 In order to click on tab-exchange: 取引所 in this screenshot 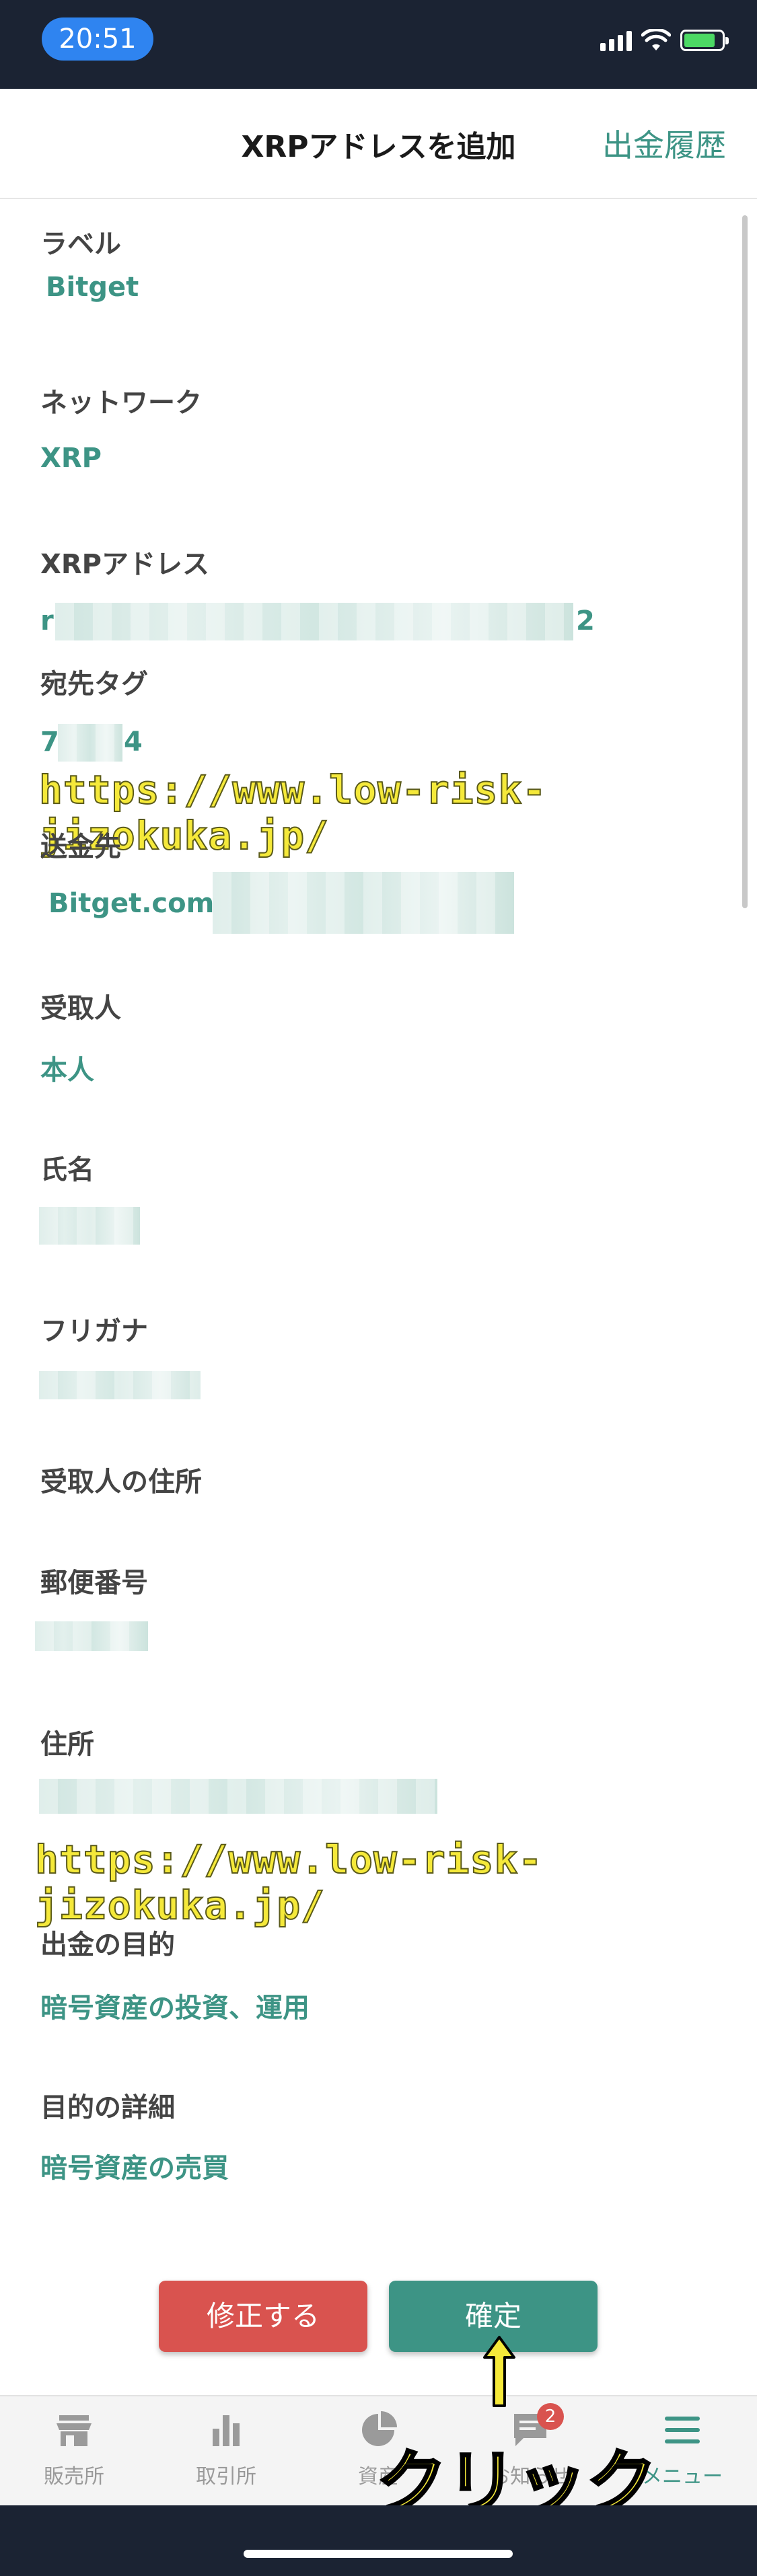, I will do `click(226, 2449)`.